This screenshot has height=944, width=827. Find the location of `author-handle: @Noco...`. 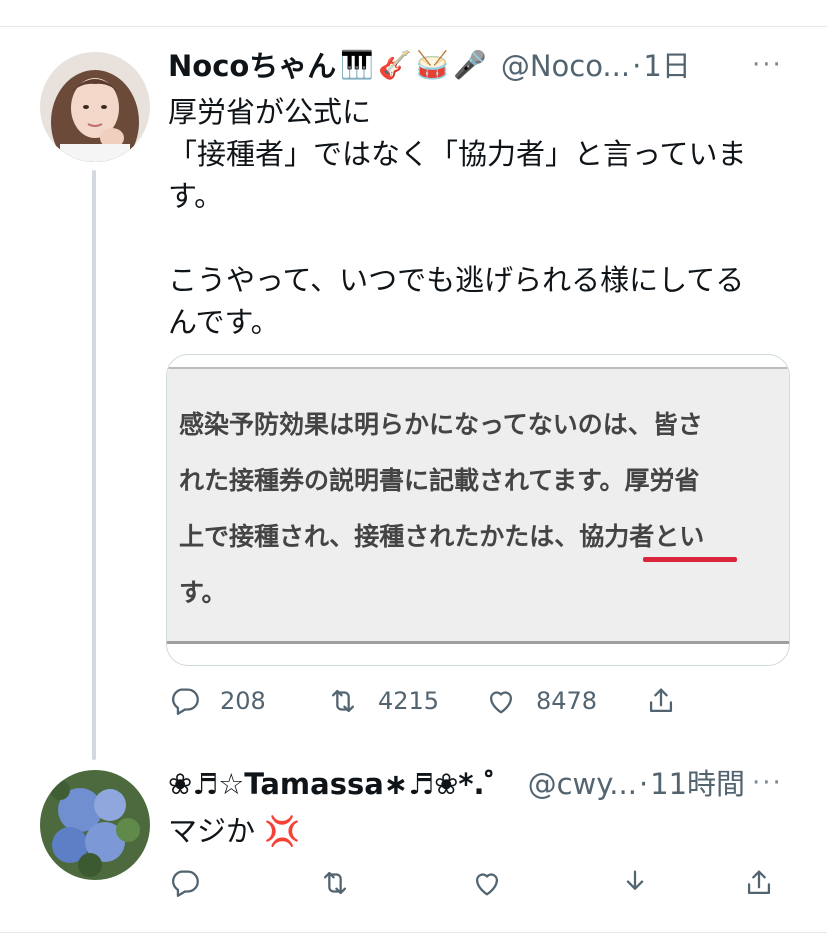

author-handle: @Noco... is located at coordinates (565, 66).